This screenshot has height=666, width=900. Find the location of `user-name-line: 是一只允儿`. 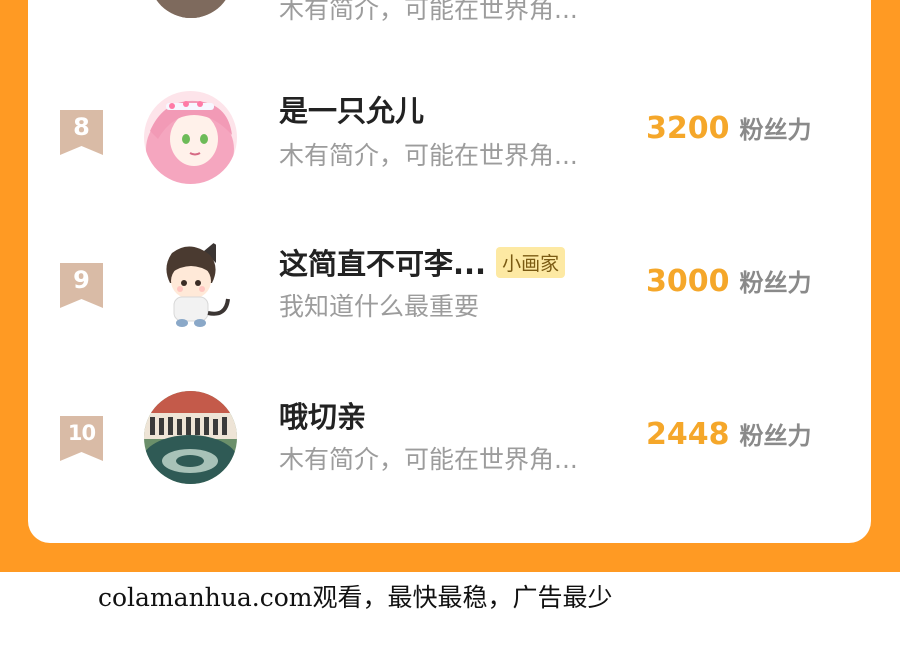

user-name-line: 是一只允儿 is located at coordinates (351, 109).